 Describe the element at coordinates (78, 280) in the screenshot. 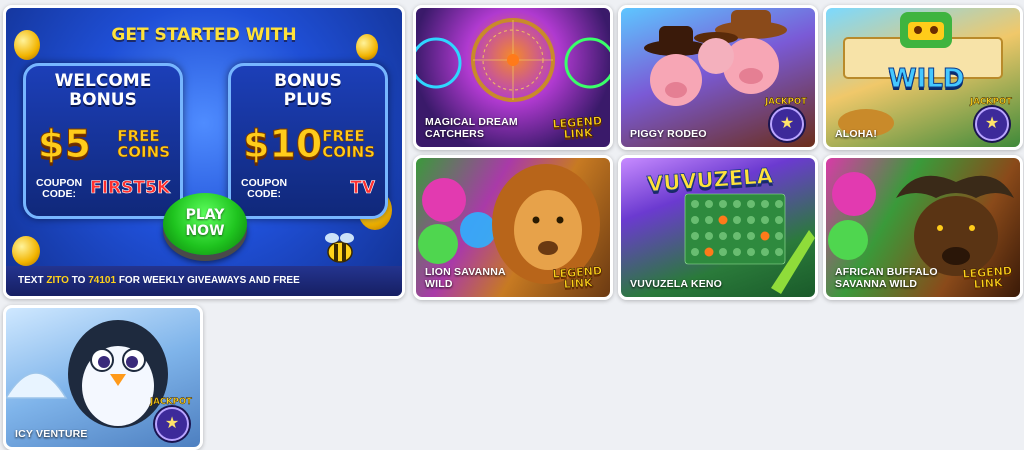

I see `strip-to: TO` at that location.